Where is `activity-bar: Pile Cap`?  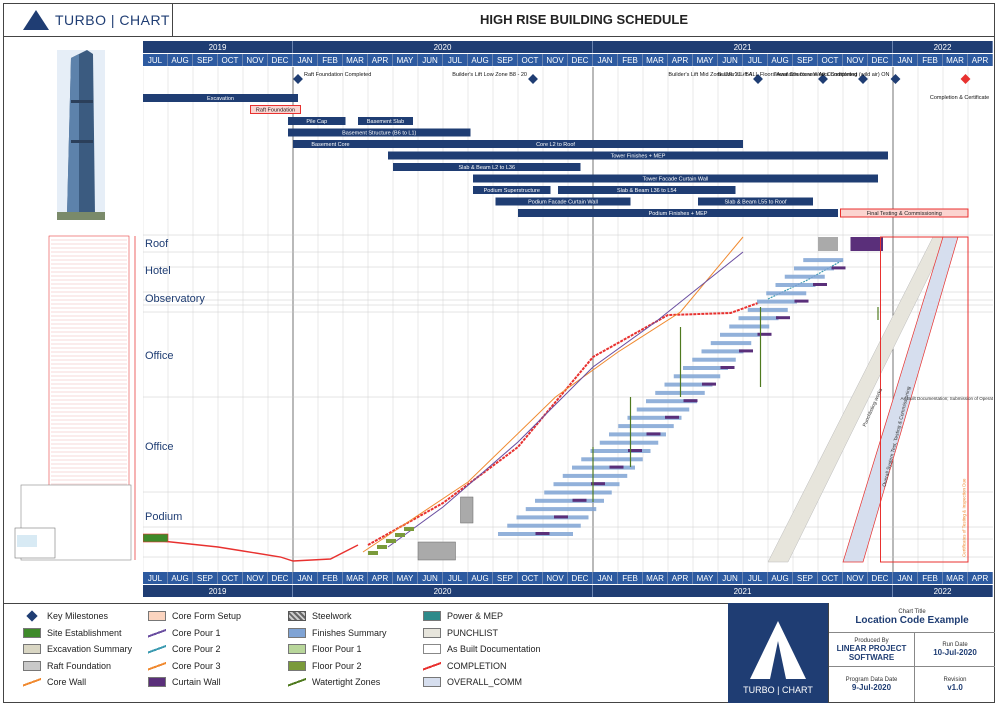 activity-bar: Pile Cap is located at coordinates (317, 121).